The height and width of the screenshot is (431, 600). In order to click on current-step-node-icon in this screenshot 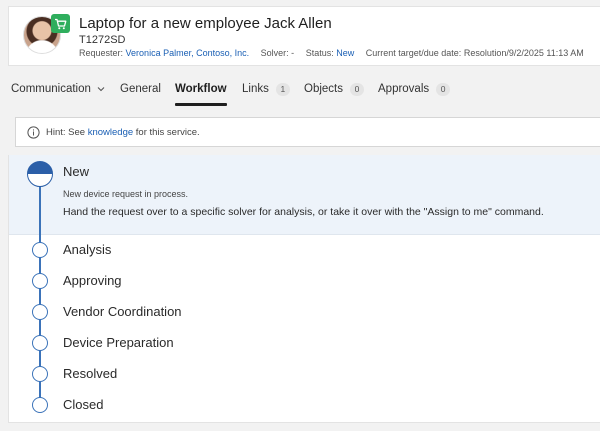, I will do `click(40, 174)`.